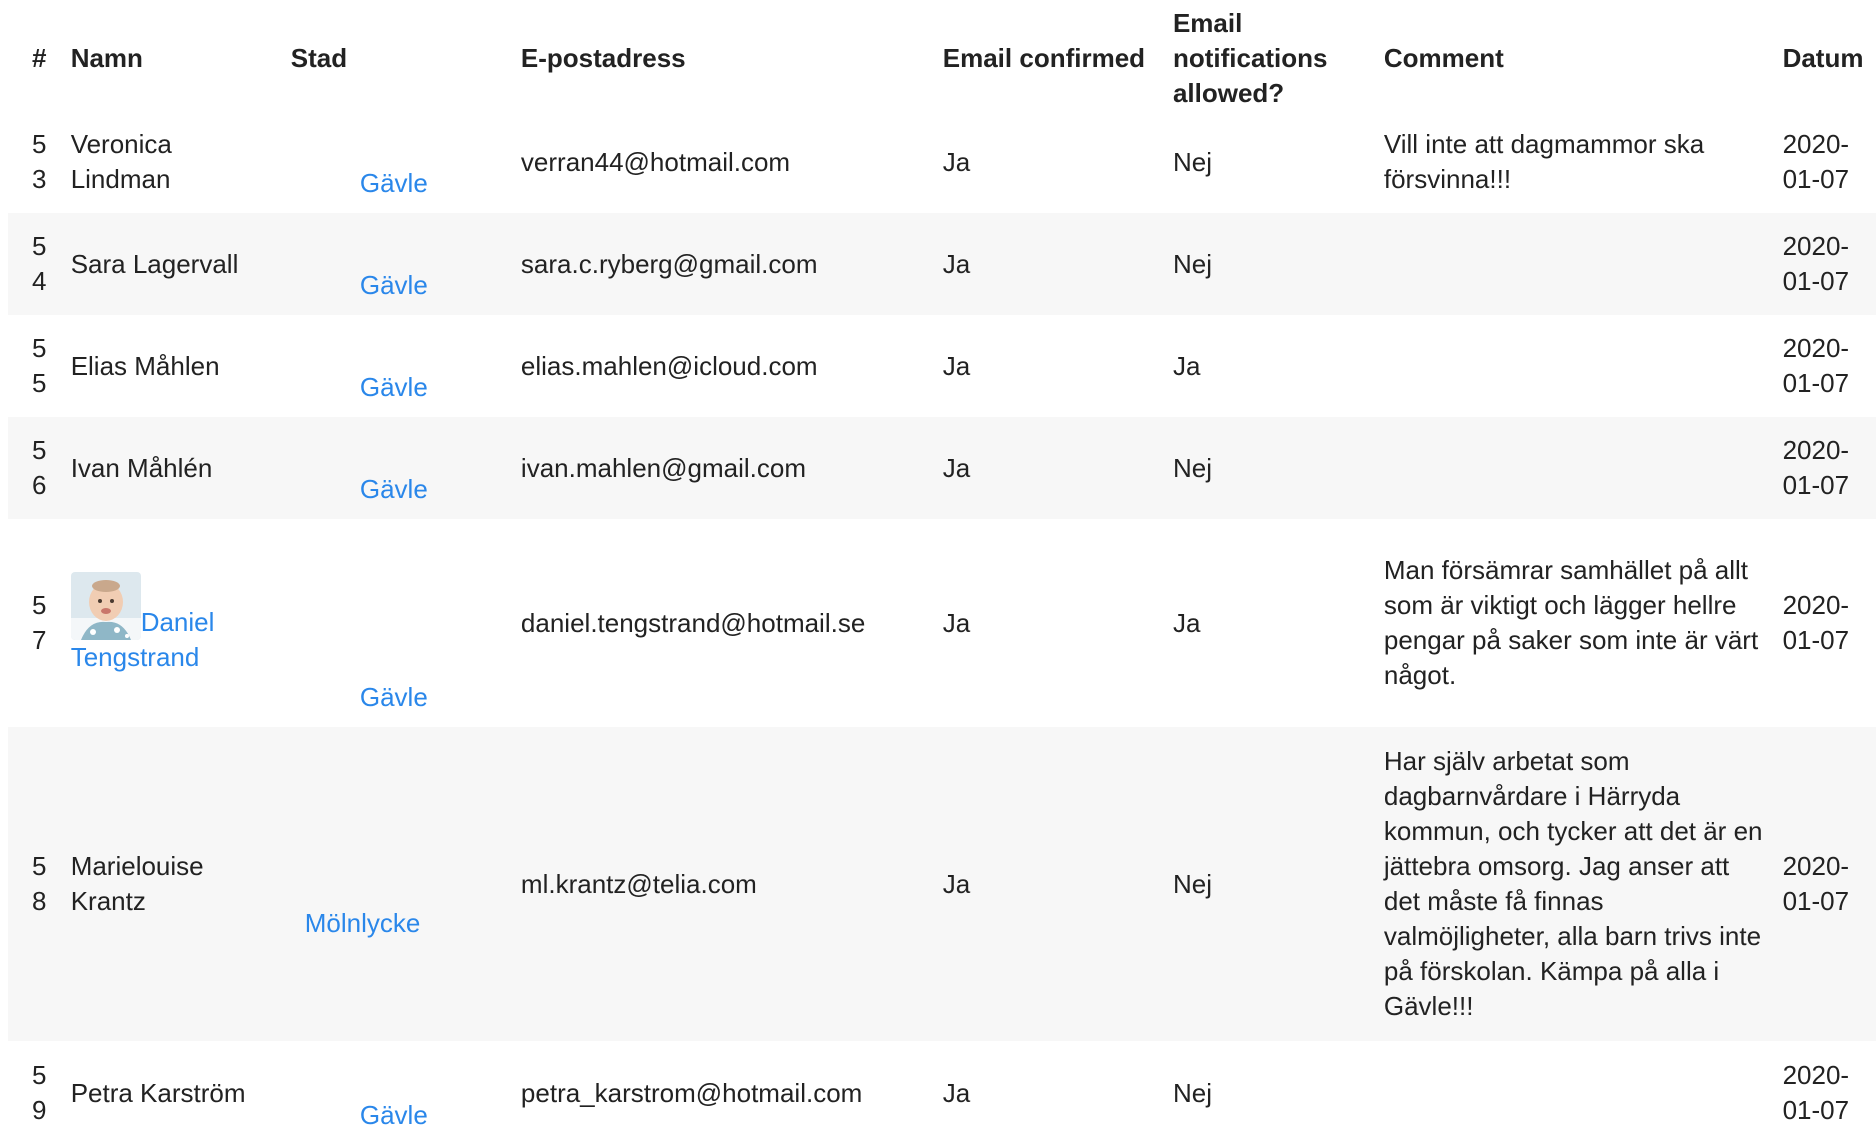 The image size is (1876, 1142). I want to click on signer-name: Petra Karström, so click(158, 1092).